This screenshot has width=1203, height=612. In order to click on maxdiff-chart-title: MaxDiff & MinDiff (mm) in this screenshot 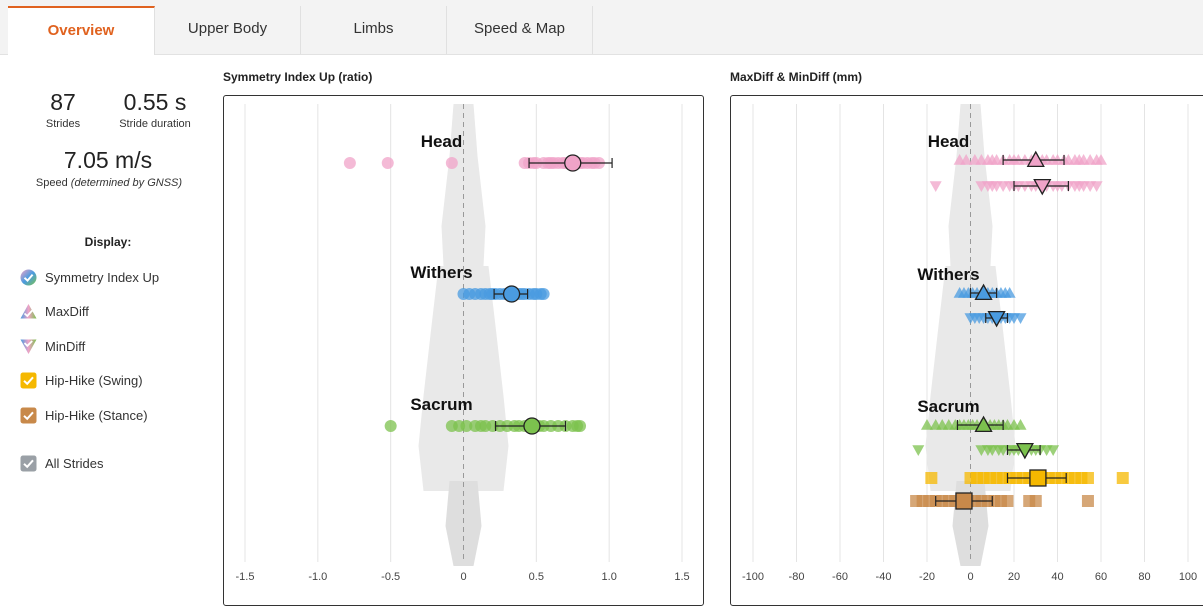, I will do `click(796, 77)`.